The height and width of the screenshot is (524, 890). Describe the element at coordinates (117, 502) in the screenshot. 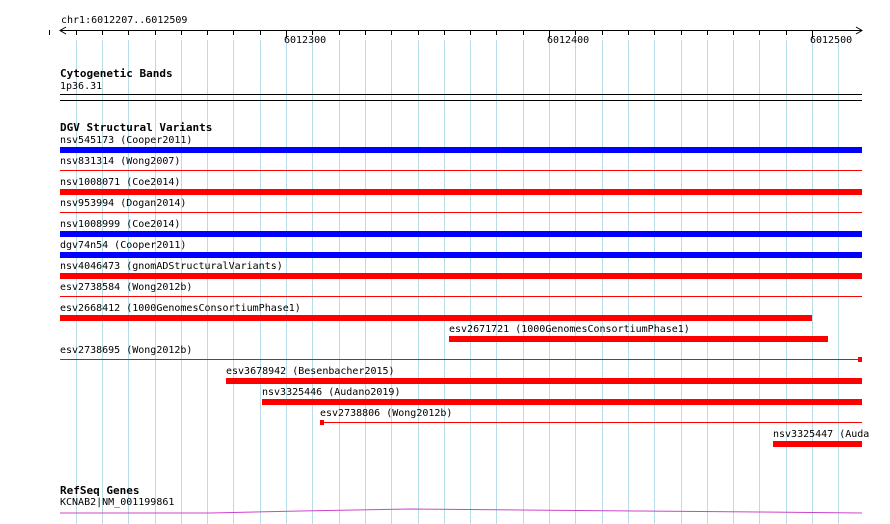

I see `gene-label: KCNAB2|NM_001199861` at that location.